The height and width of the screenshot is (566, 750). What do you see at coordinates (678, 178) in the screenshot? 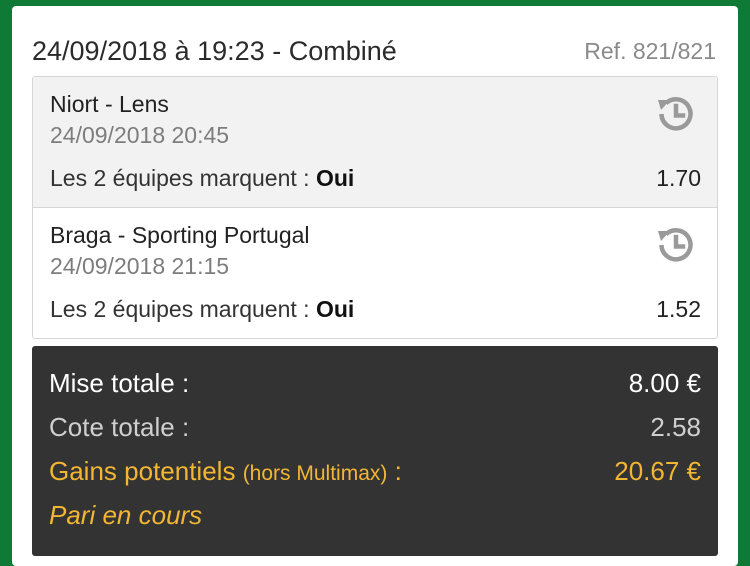
I see `selection-odds: 1.70` at bounding box center [678, 178].